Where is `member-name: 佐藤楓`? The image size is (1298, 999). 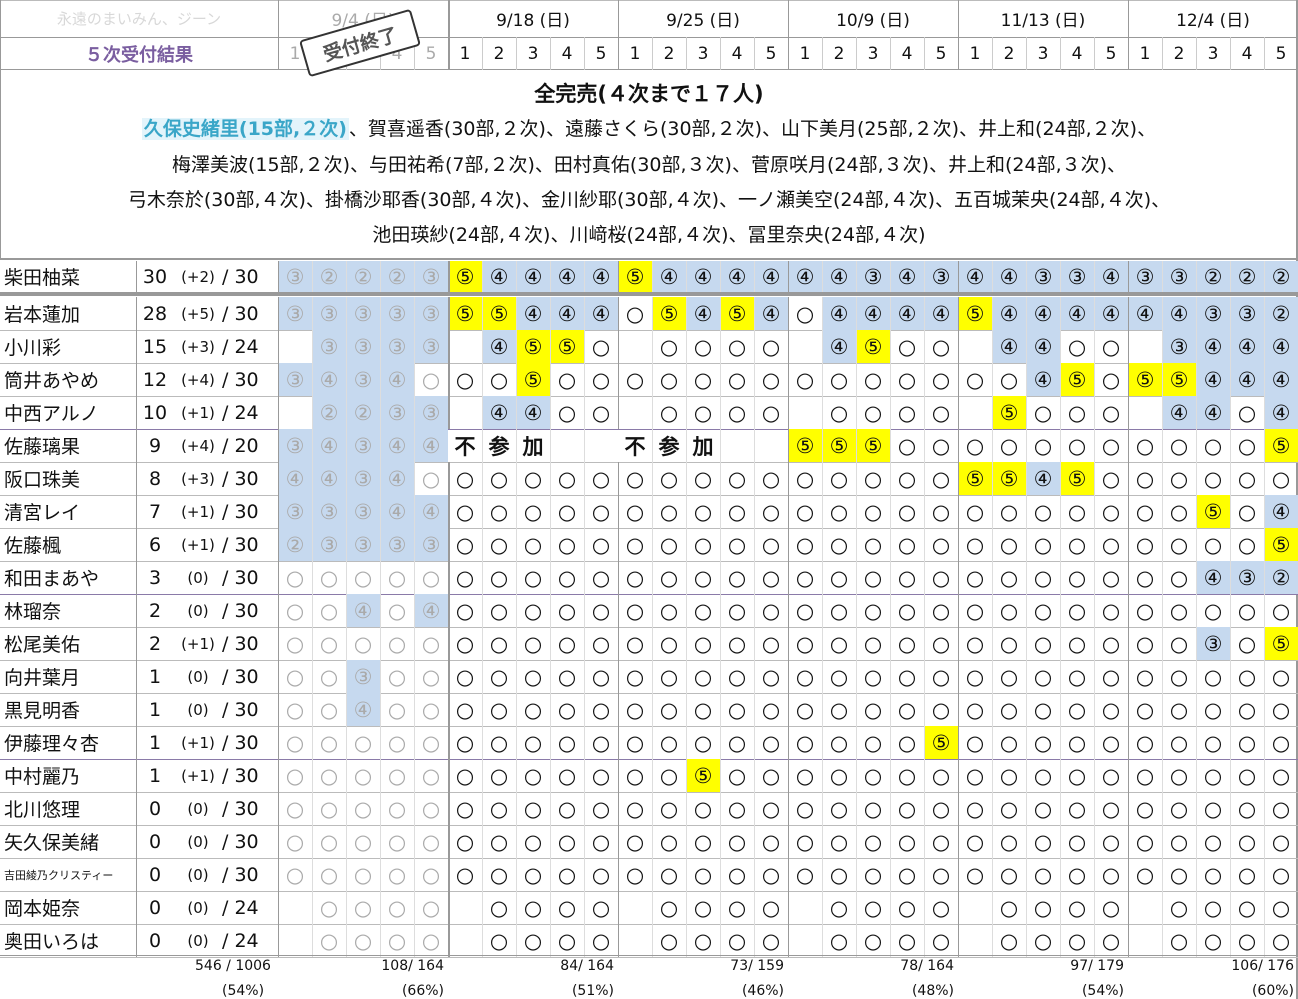
member-name: 佐藤楓 is located at coordinates (33, 546).